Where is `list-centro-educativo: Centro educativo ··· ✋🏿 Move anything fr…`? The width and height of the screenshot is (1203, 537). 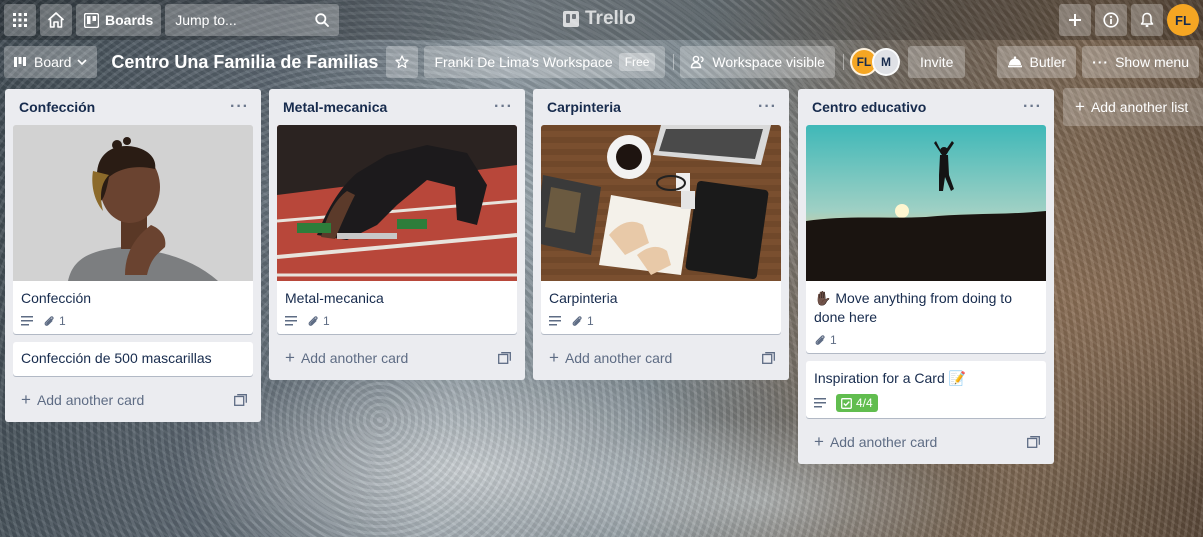 list-centro-educativo: Centro educativo ··· ✋🏿 Move anything fr… is located at coordinates (926, 276).